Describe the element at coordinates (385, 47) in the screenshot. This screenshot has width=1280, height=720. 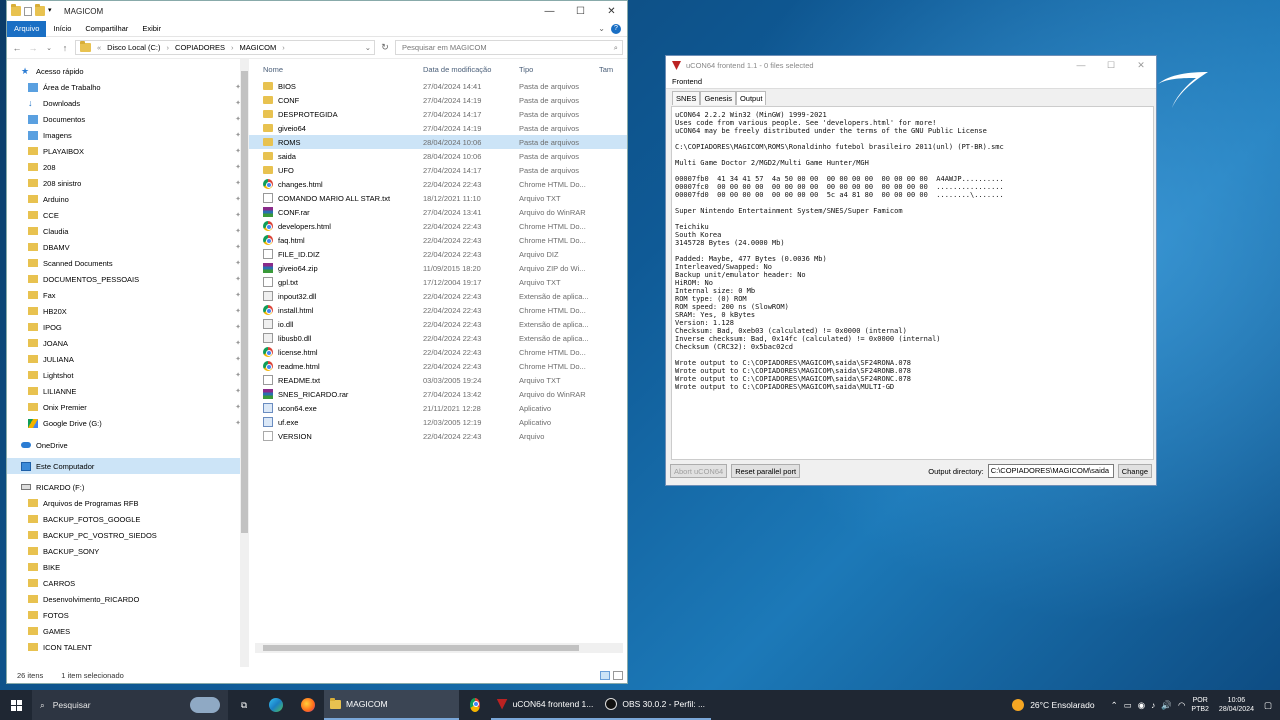
I see `refresh-icon: ↻` at that location.